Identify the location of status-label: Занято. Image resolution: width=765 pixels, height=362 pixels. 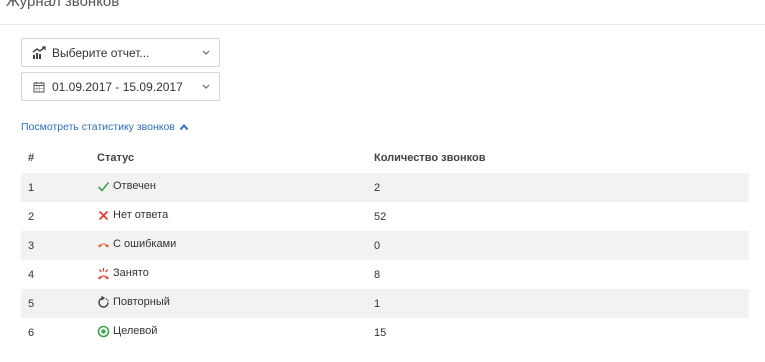
(131, 273).